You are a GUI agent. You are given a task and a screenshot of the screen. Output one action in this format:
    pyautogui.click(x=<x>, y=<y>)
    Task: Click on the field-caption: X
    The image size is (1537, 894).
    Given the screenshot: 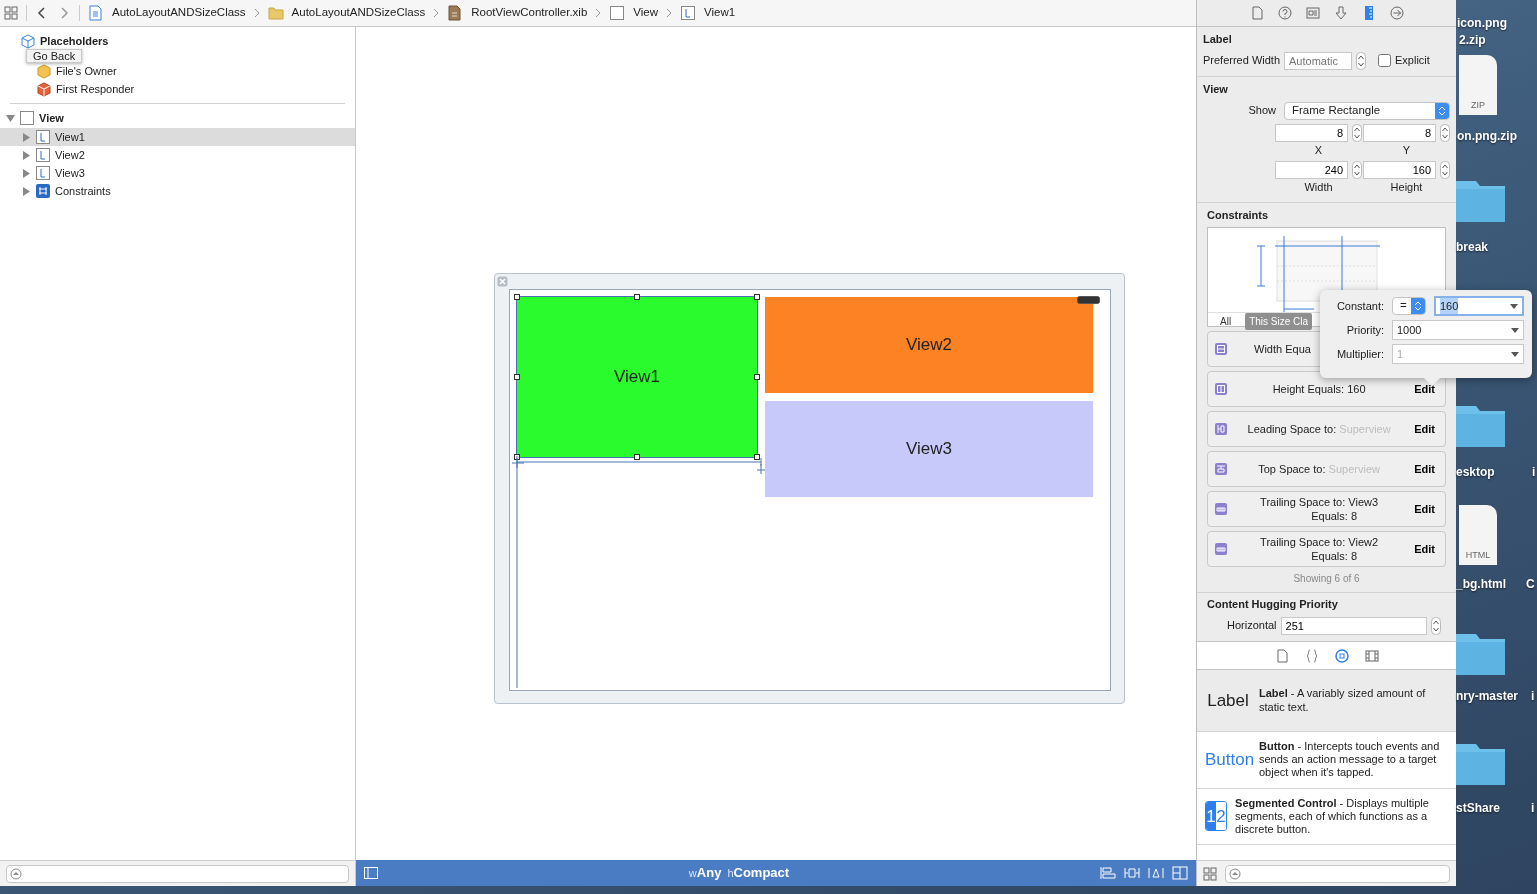 What is the action you would take?
    pyautogui.click(x=1318, y=150)
    